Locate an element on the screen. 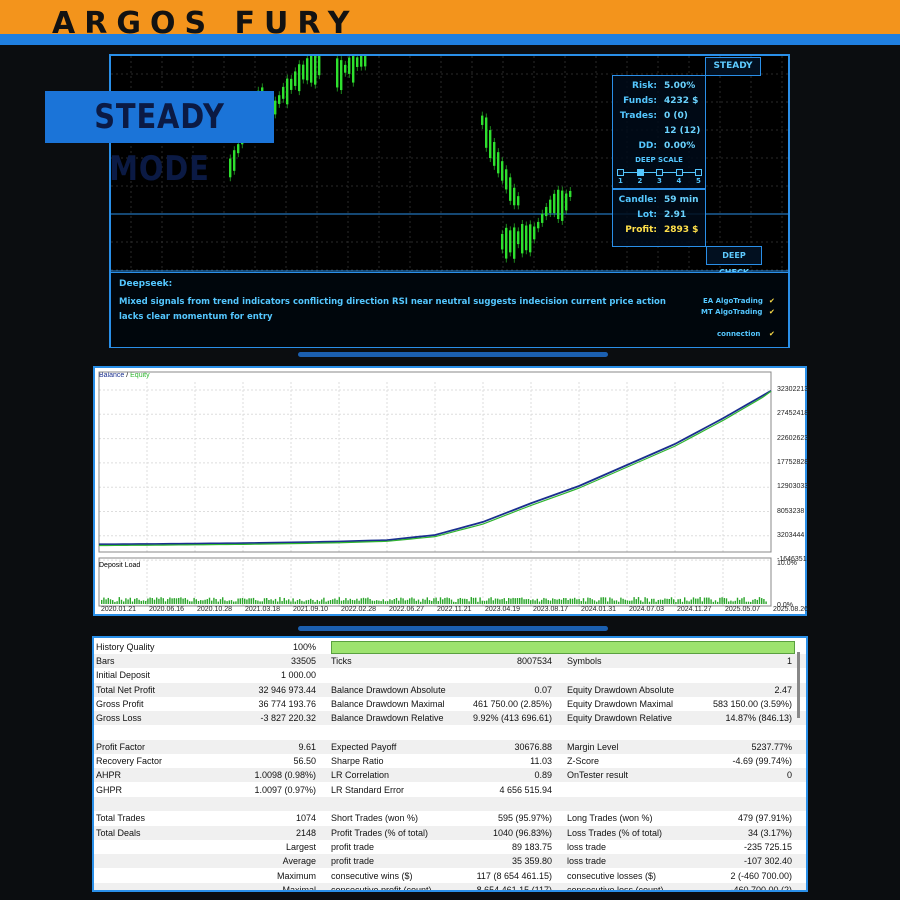 The width and height of the screenshot is (900, 900). table-cell-value: 117 (8 654 461.15) is located at coordinates (514, 875).